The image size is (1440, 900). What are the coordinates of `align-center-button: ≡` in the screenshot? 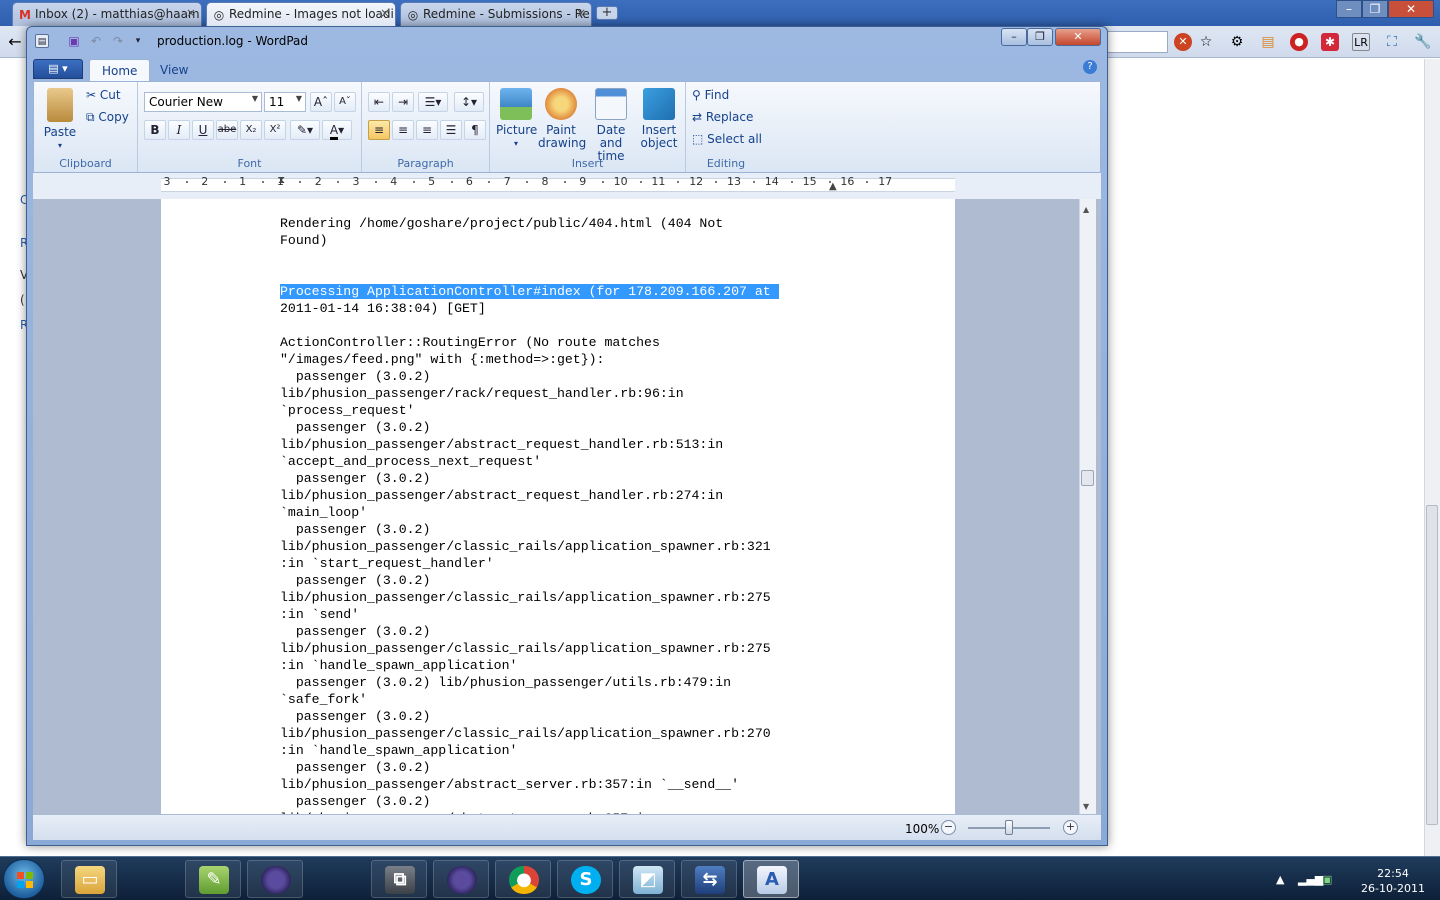 It's located at (403, 130).